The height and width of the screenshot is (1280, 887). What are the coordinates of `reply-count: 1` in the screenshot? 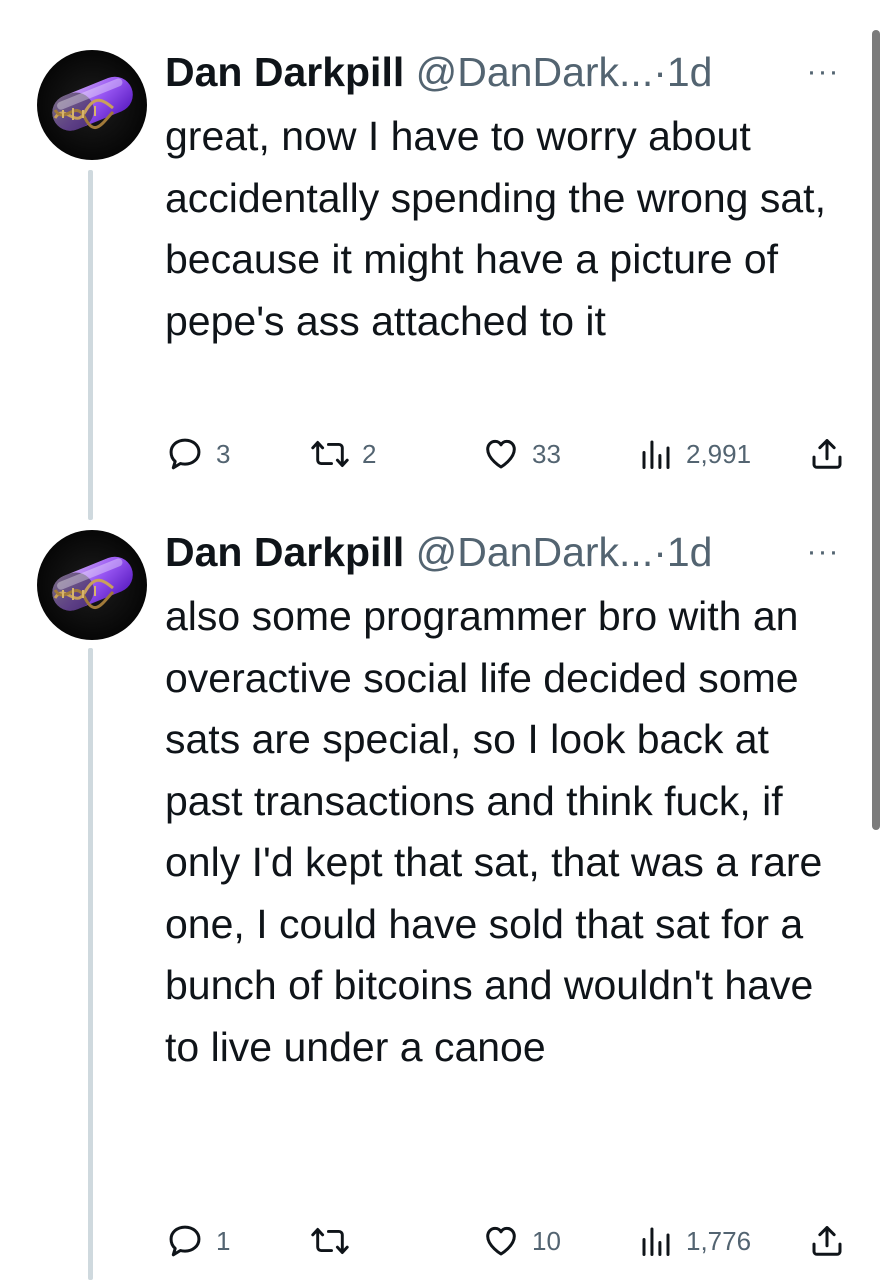 It's located at (223, 1240).